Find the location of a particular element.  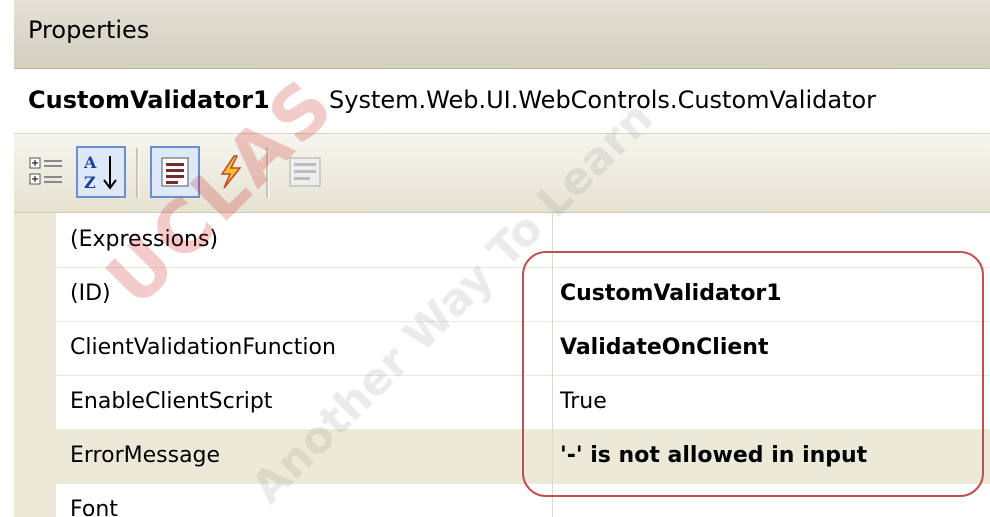

property-row-font: Font is located at coordinates (523, 500).